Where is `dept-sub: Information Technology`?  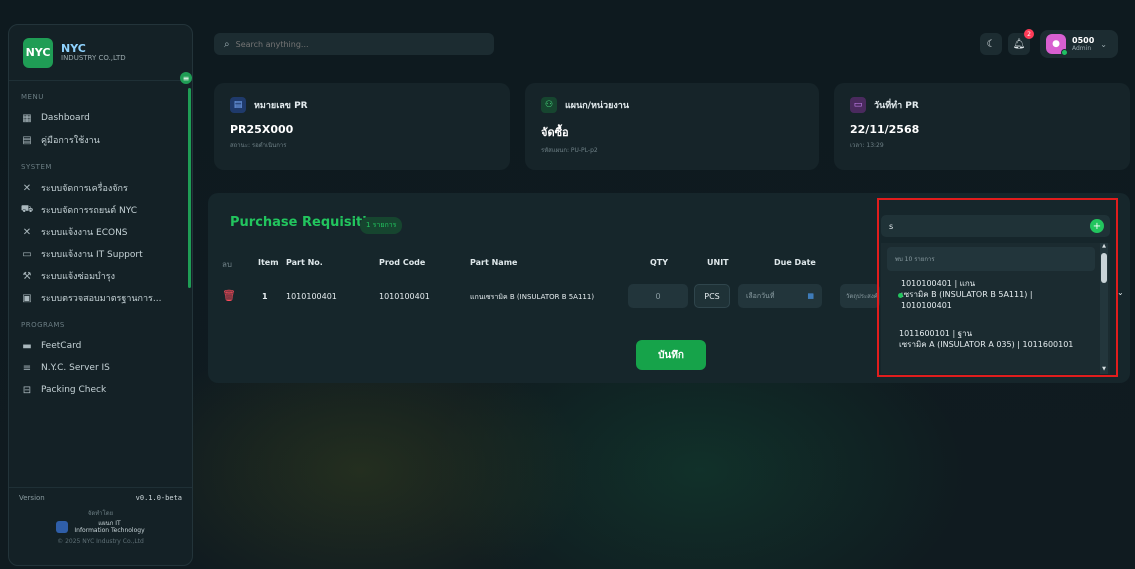 dept-sub: Information Technology is located at coordinates (109, 531).